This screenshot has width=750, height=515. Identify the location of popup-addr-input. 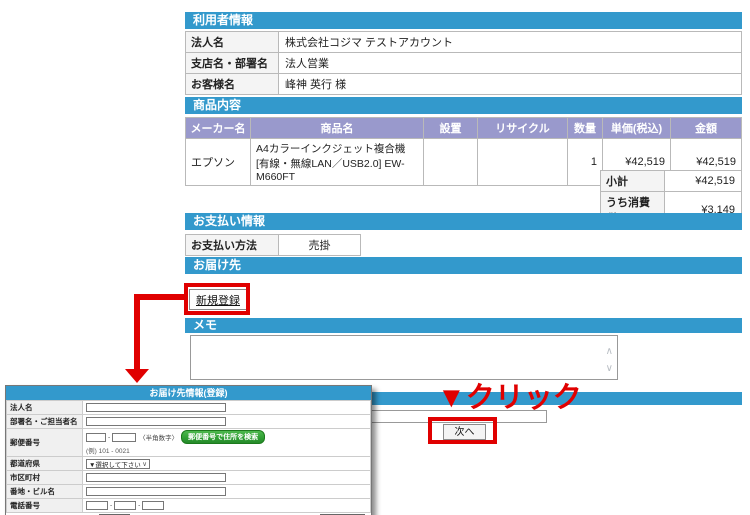
(156, 492).